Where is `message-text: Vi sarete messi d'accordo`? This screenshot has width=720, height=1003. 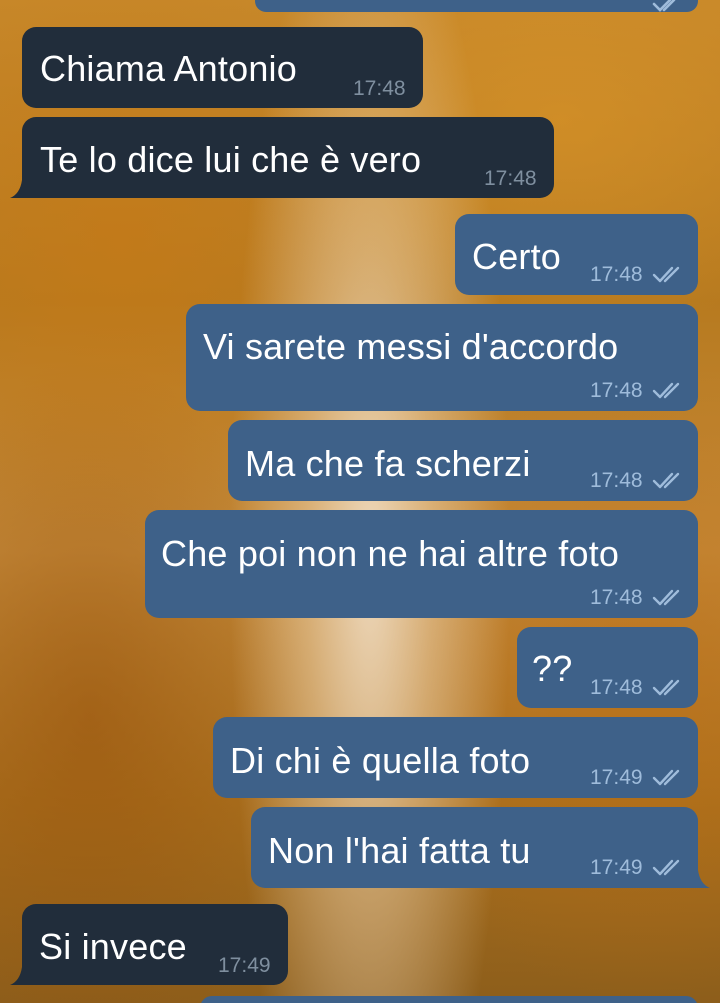
message-text: Vi sarete messi d'accordo is located at coordinates (411, 346).